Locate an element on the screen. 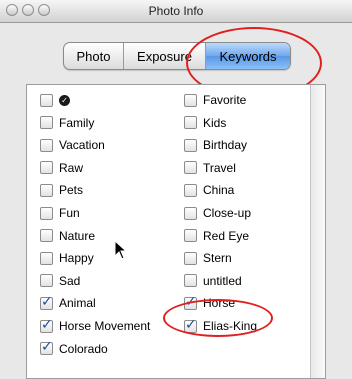 The image size is (352, 379). keyword-item: Raw is located at coordinates (61, 168).